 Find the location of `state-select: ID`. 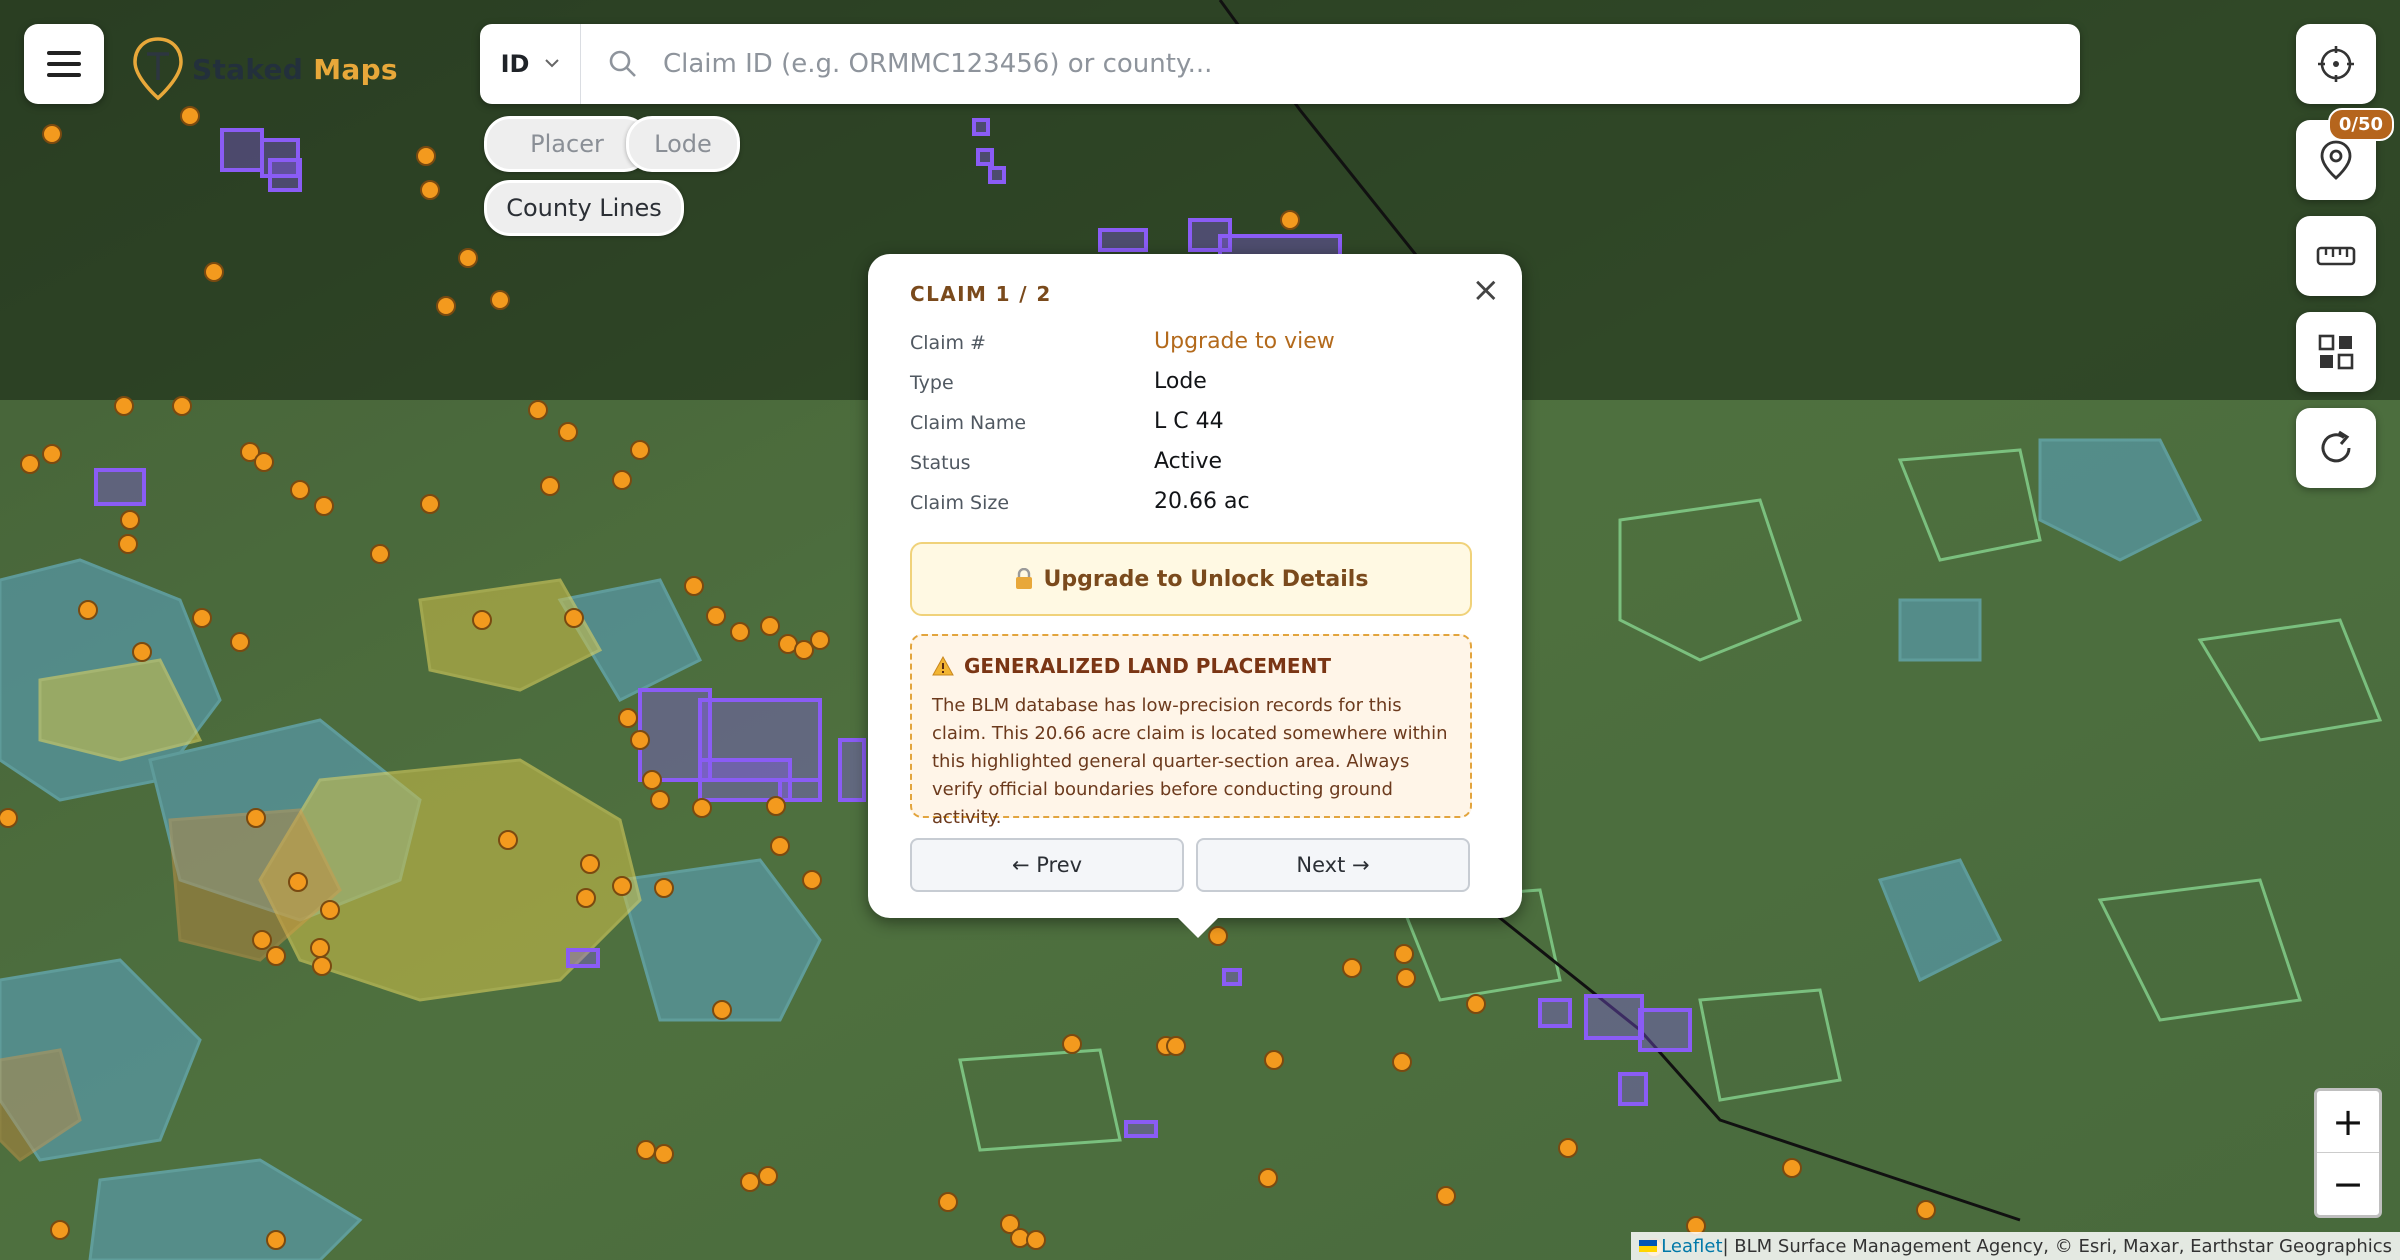

state-select: ID is located at coordinates (530, 64).